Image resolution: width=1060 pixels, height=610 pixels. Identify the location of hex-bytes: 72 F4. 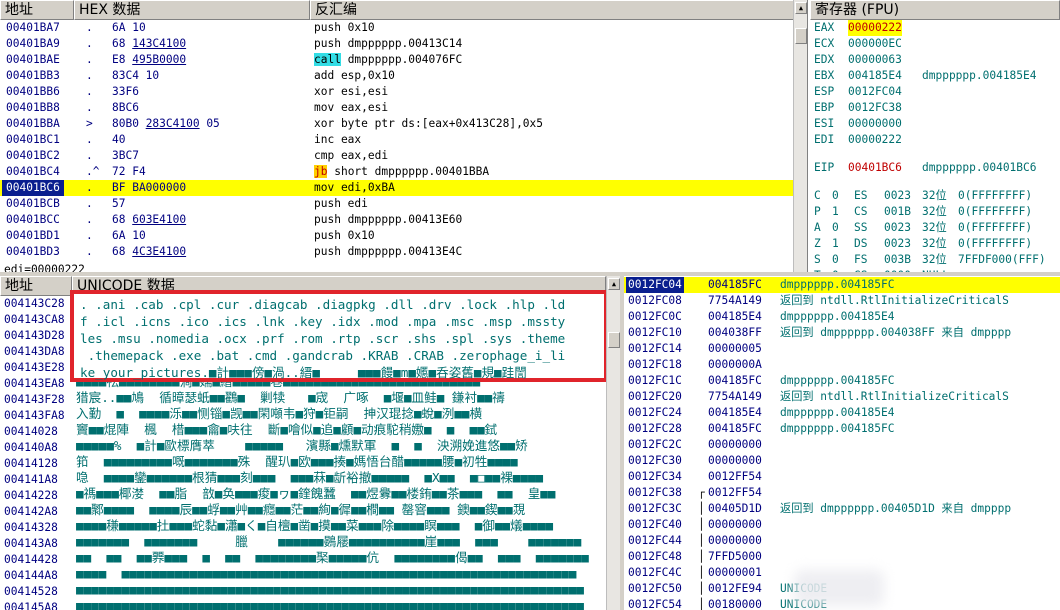
(129, 171).